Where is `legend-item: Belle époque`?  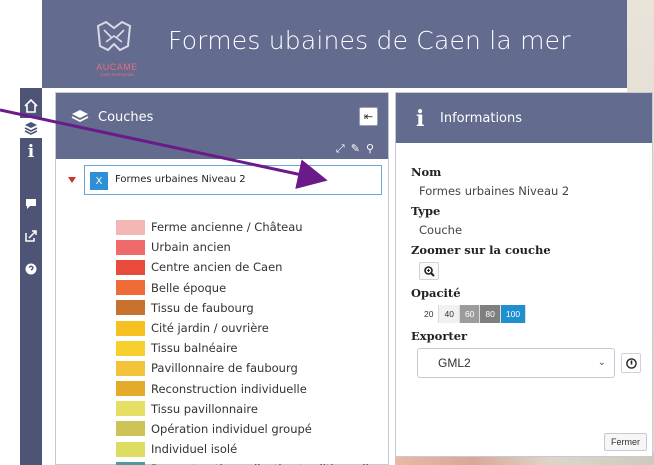
legend-item: Belle époque is located at coordinates (252, 288).